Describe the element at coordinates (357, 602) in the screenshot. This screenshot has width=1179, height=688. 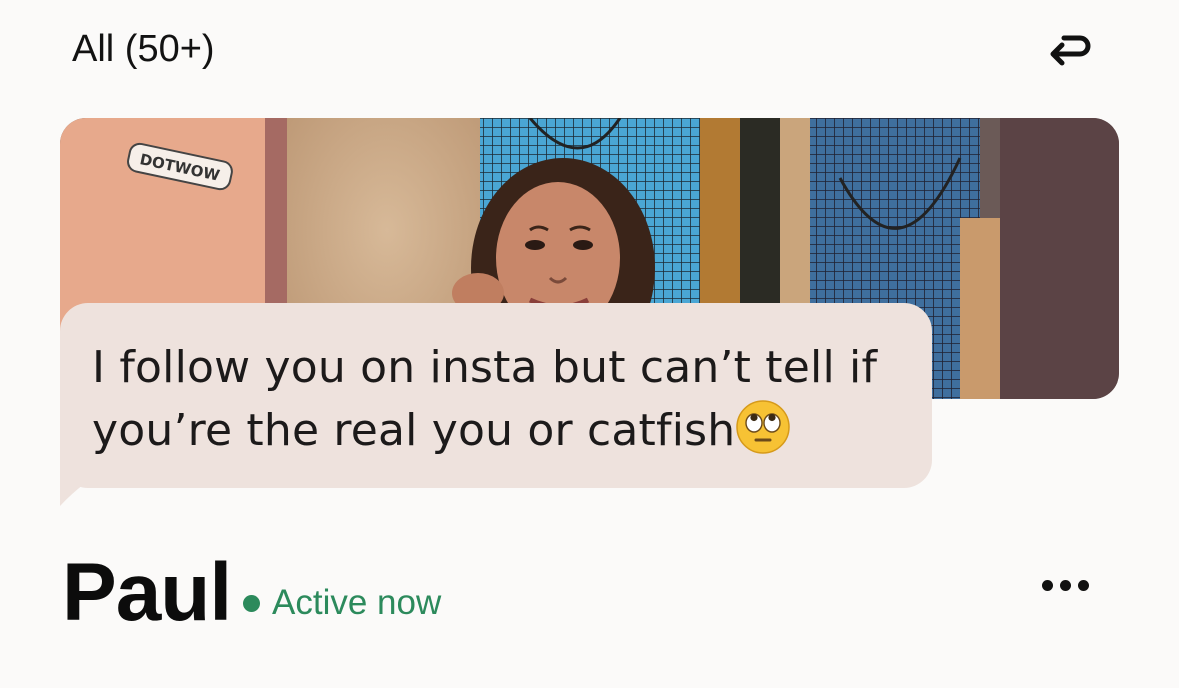
I see `status-label: Active now` at that location.